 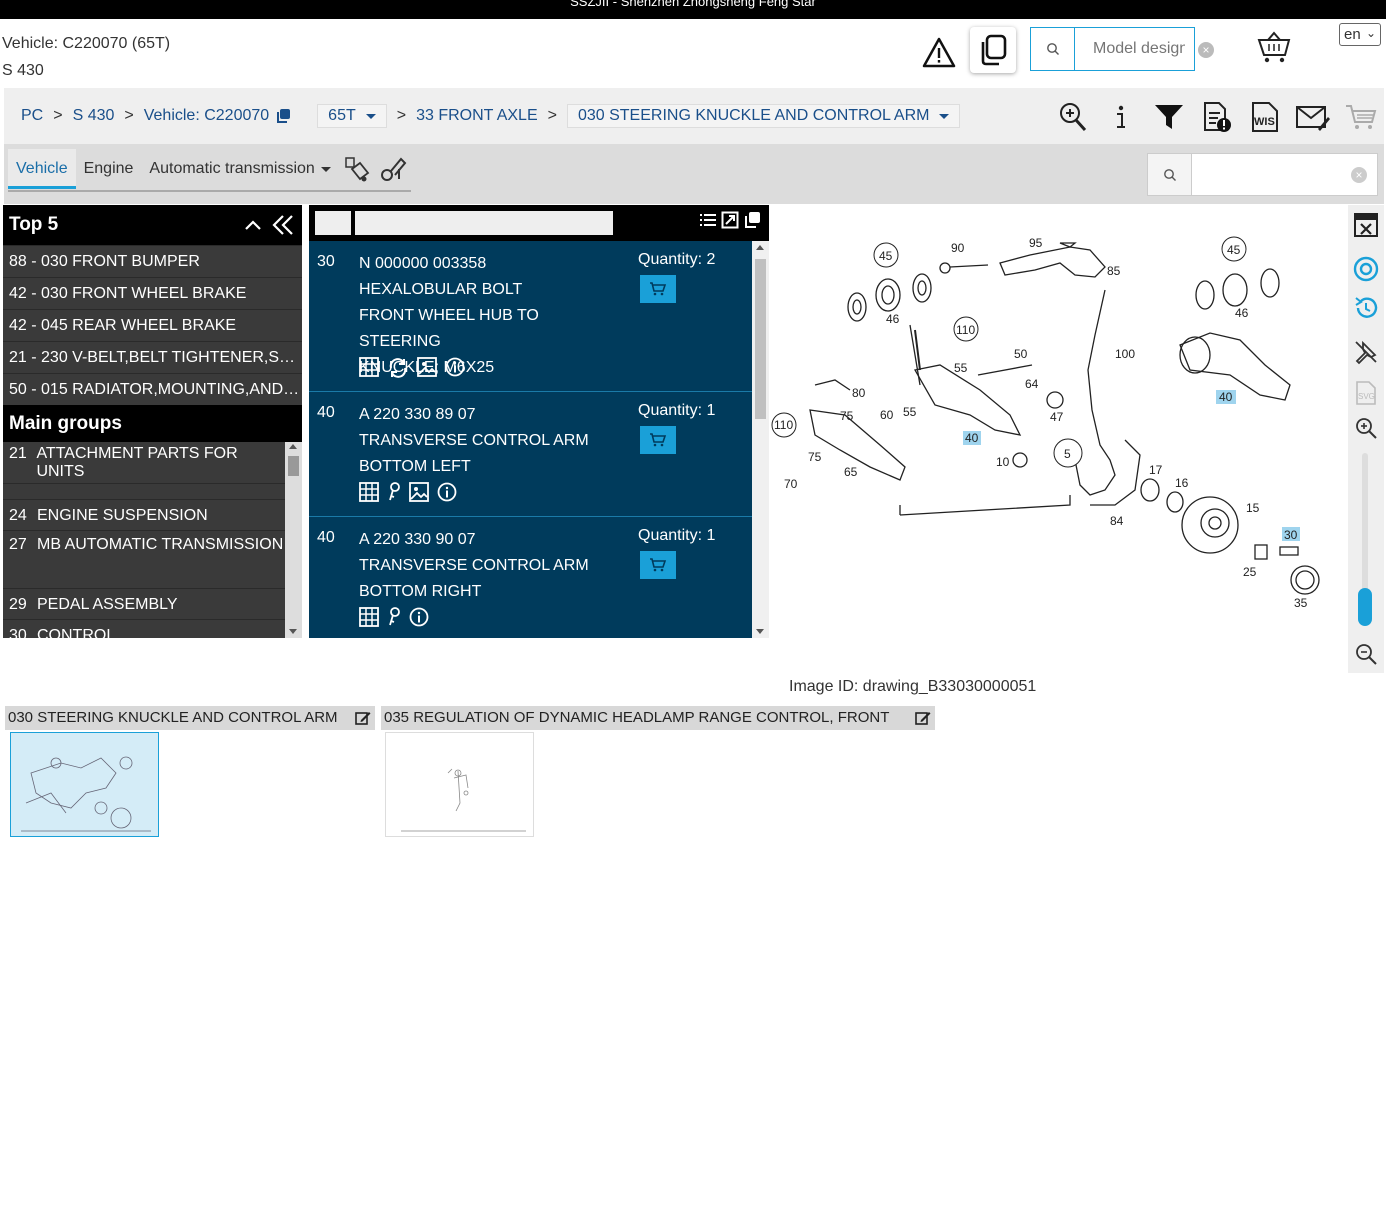 What do you see at coordinates (283, 225) in the screenshot?
I see `collapse-left-icon` at bounding box center [283, 225].